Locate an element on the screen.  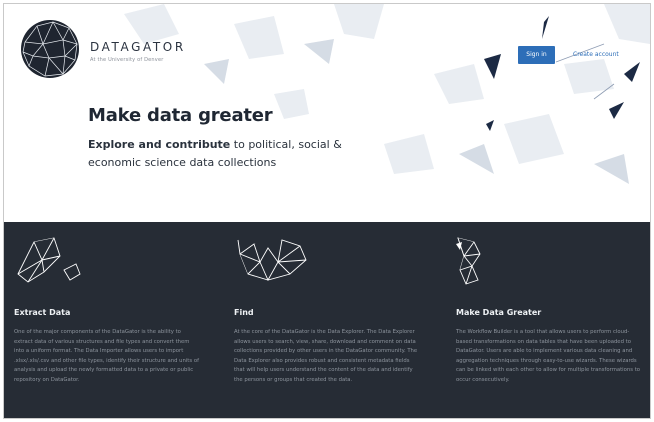
feature-title: Find is located at coordinates (244, 312).